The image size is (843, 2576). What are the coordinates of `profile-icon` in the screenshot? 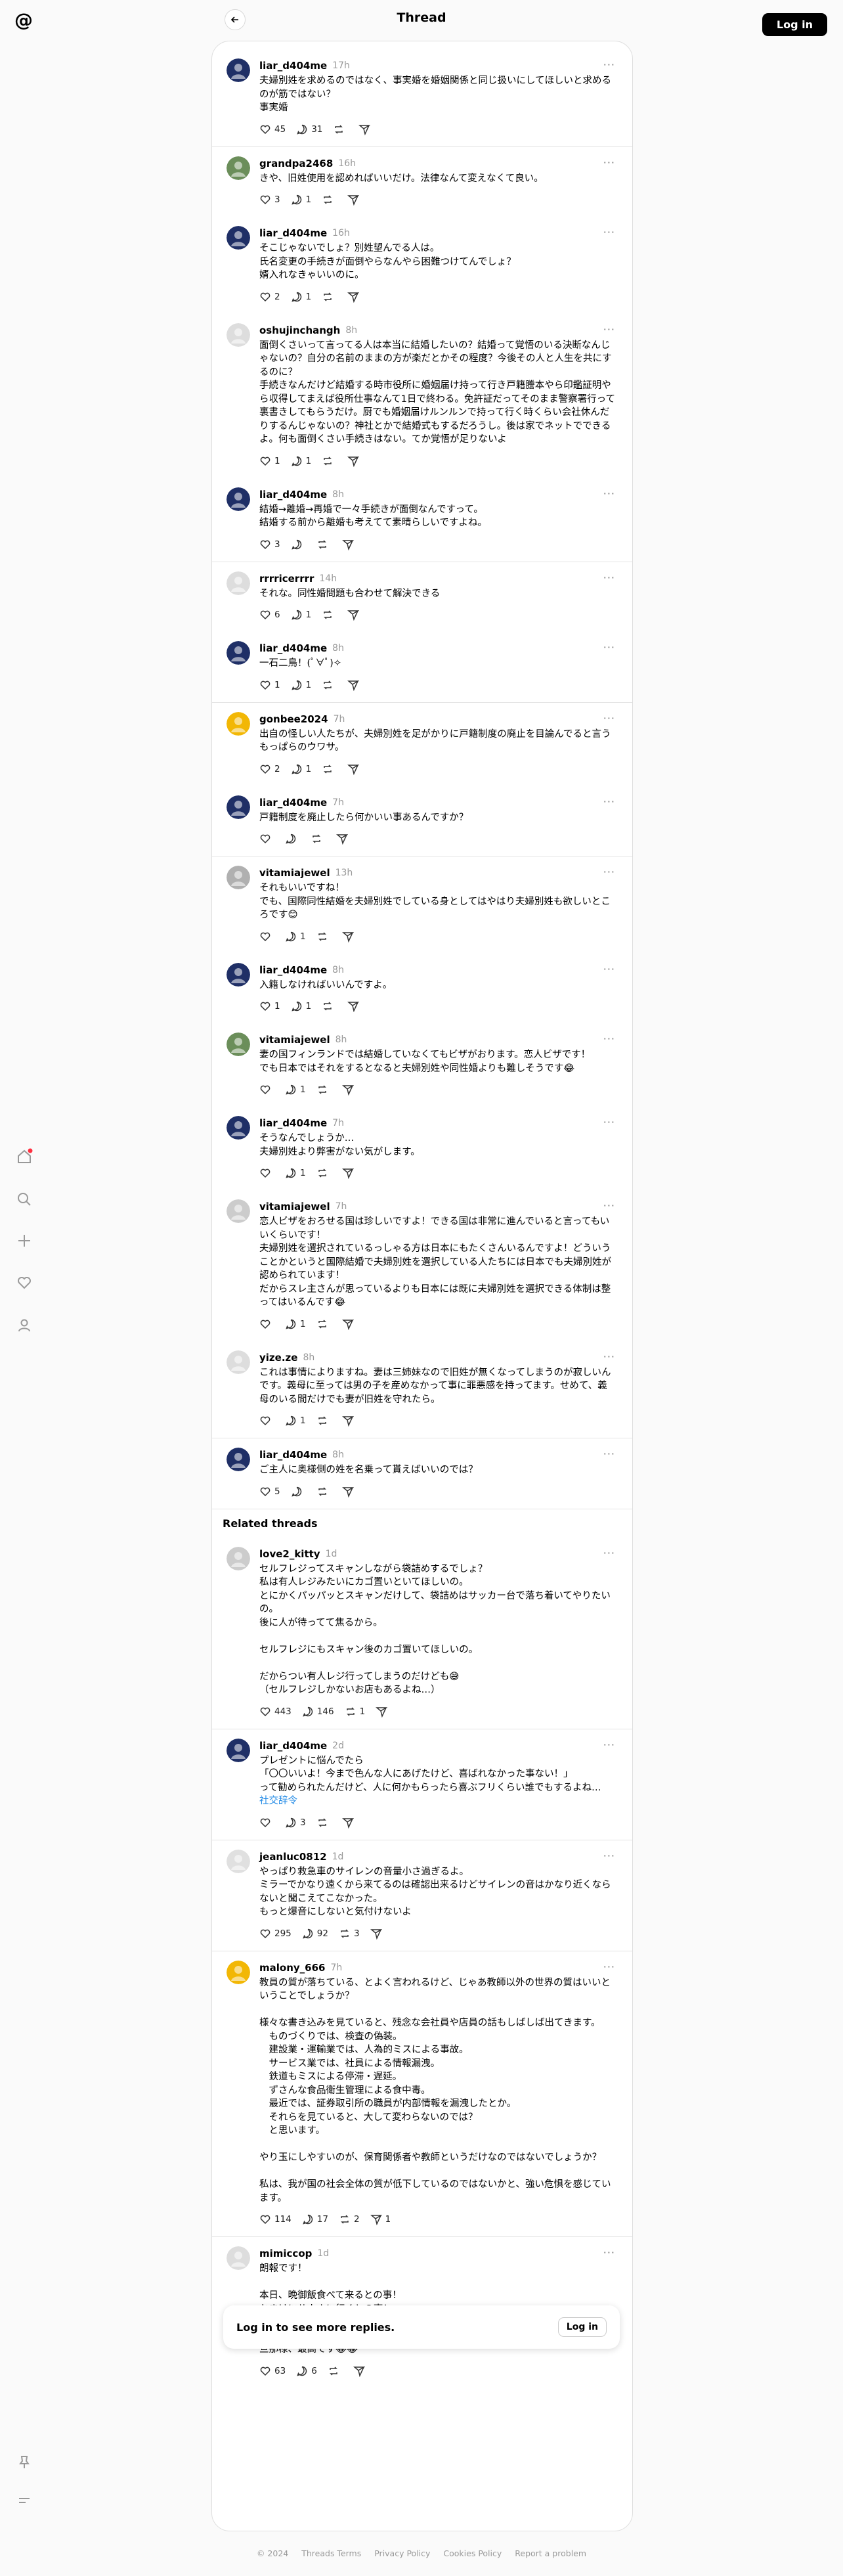 It's located at (24, 1325).